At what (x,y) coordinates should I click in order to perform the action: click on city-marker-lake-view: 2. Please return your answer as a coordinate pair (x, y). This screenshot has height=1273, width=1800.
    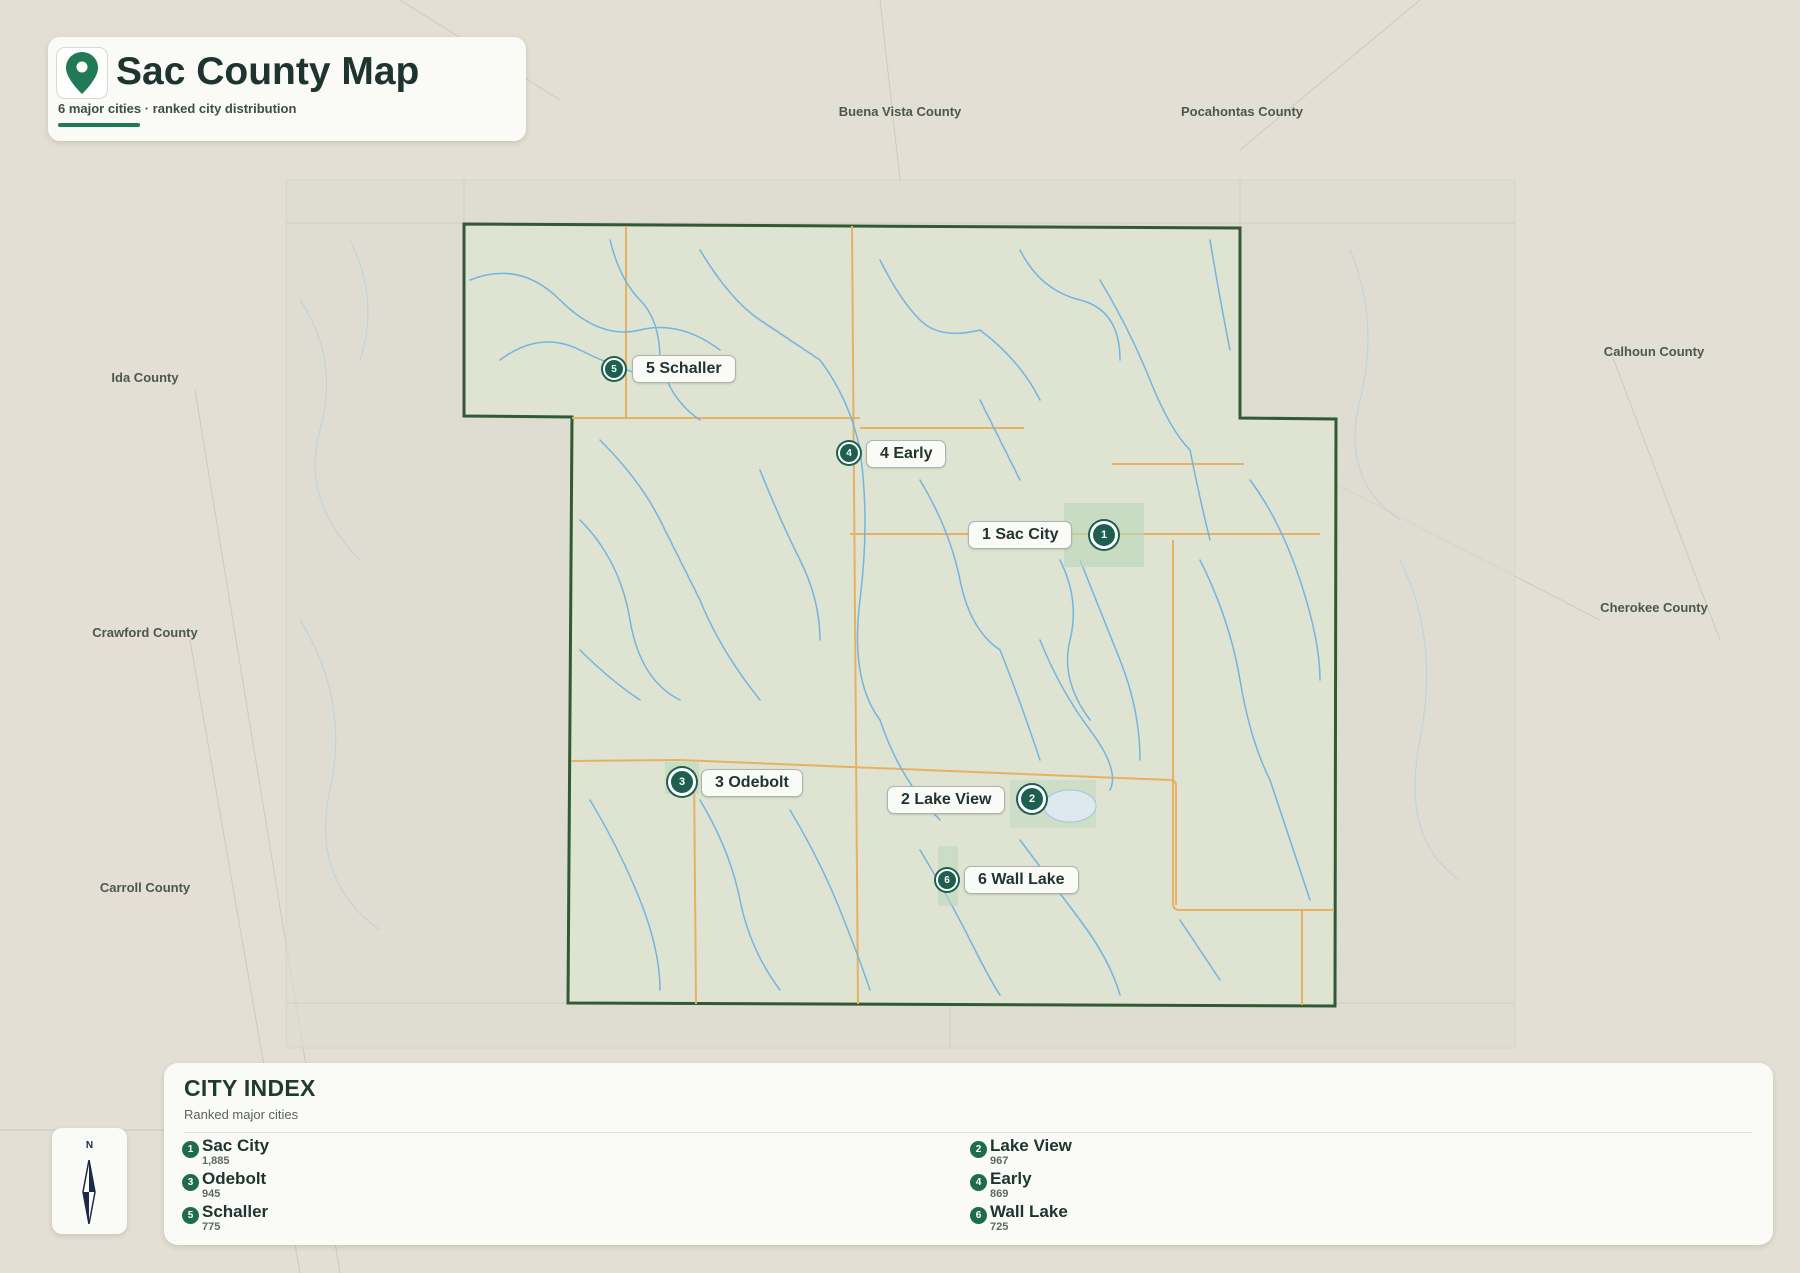
    Looking at the image, I should click on (1032, 799).